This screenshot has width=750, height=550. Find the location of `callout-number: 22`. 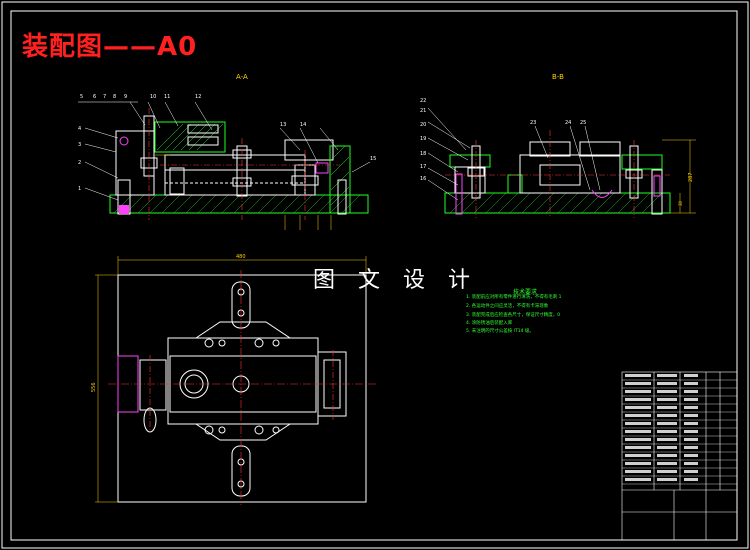

callout-number: 22 is located at coordinates (423, 101).